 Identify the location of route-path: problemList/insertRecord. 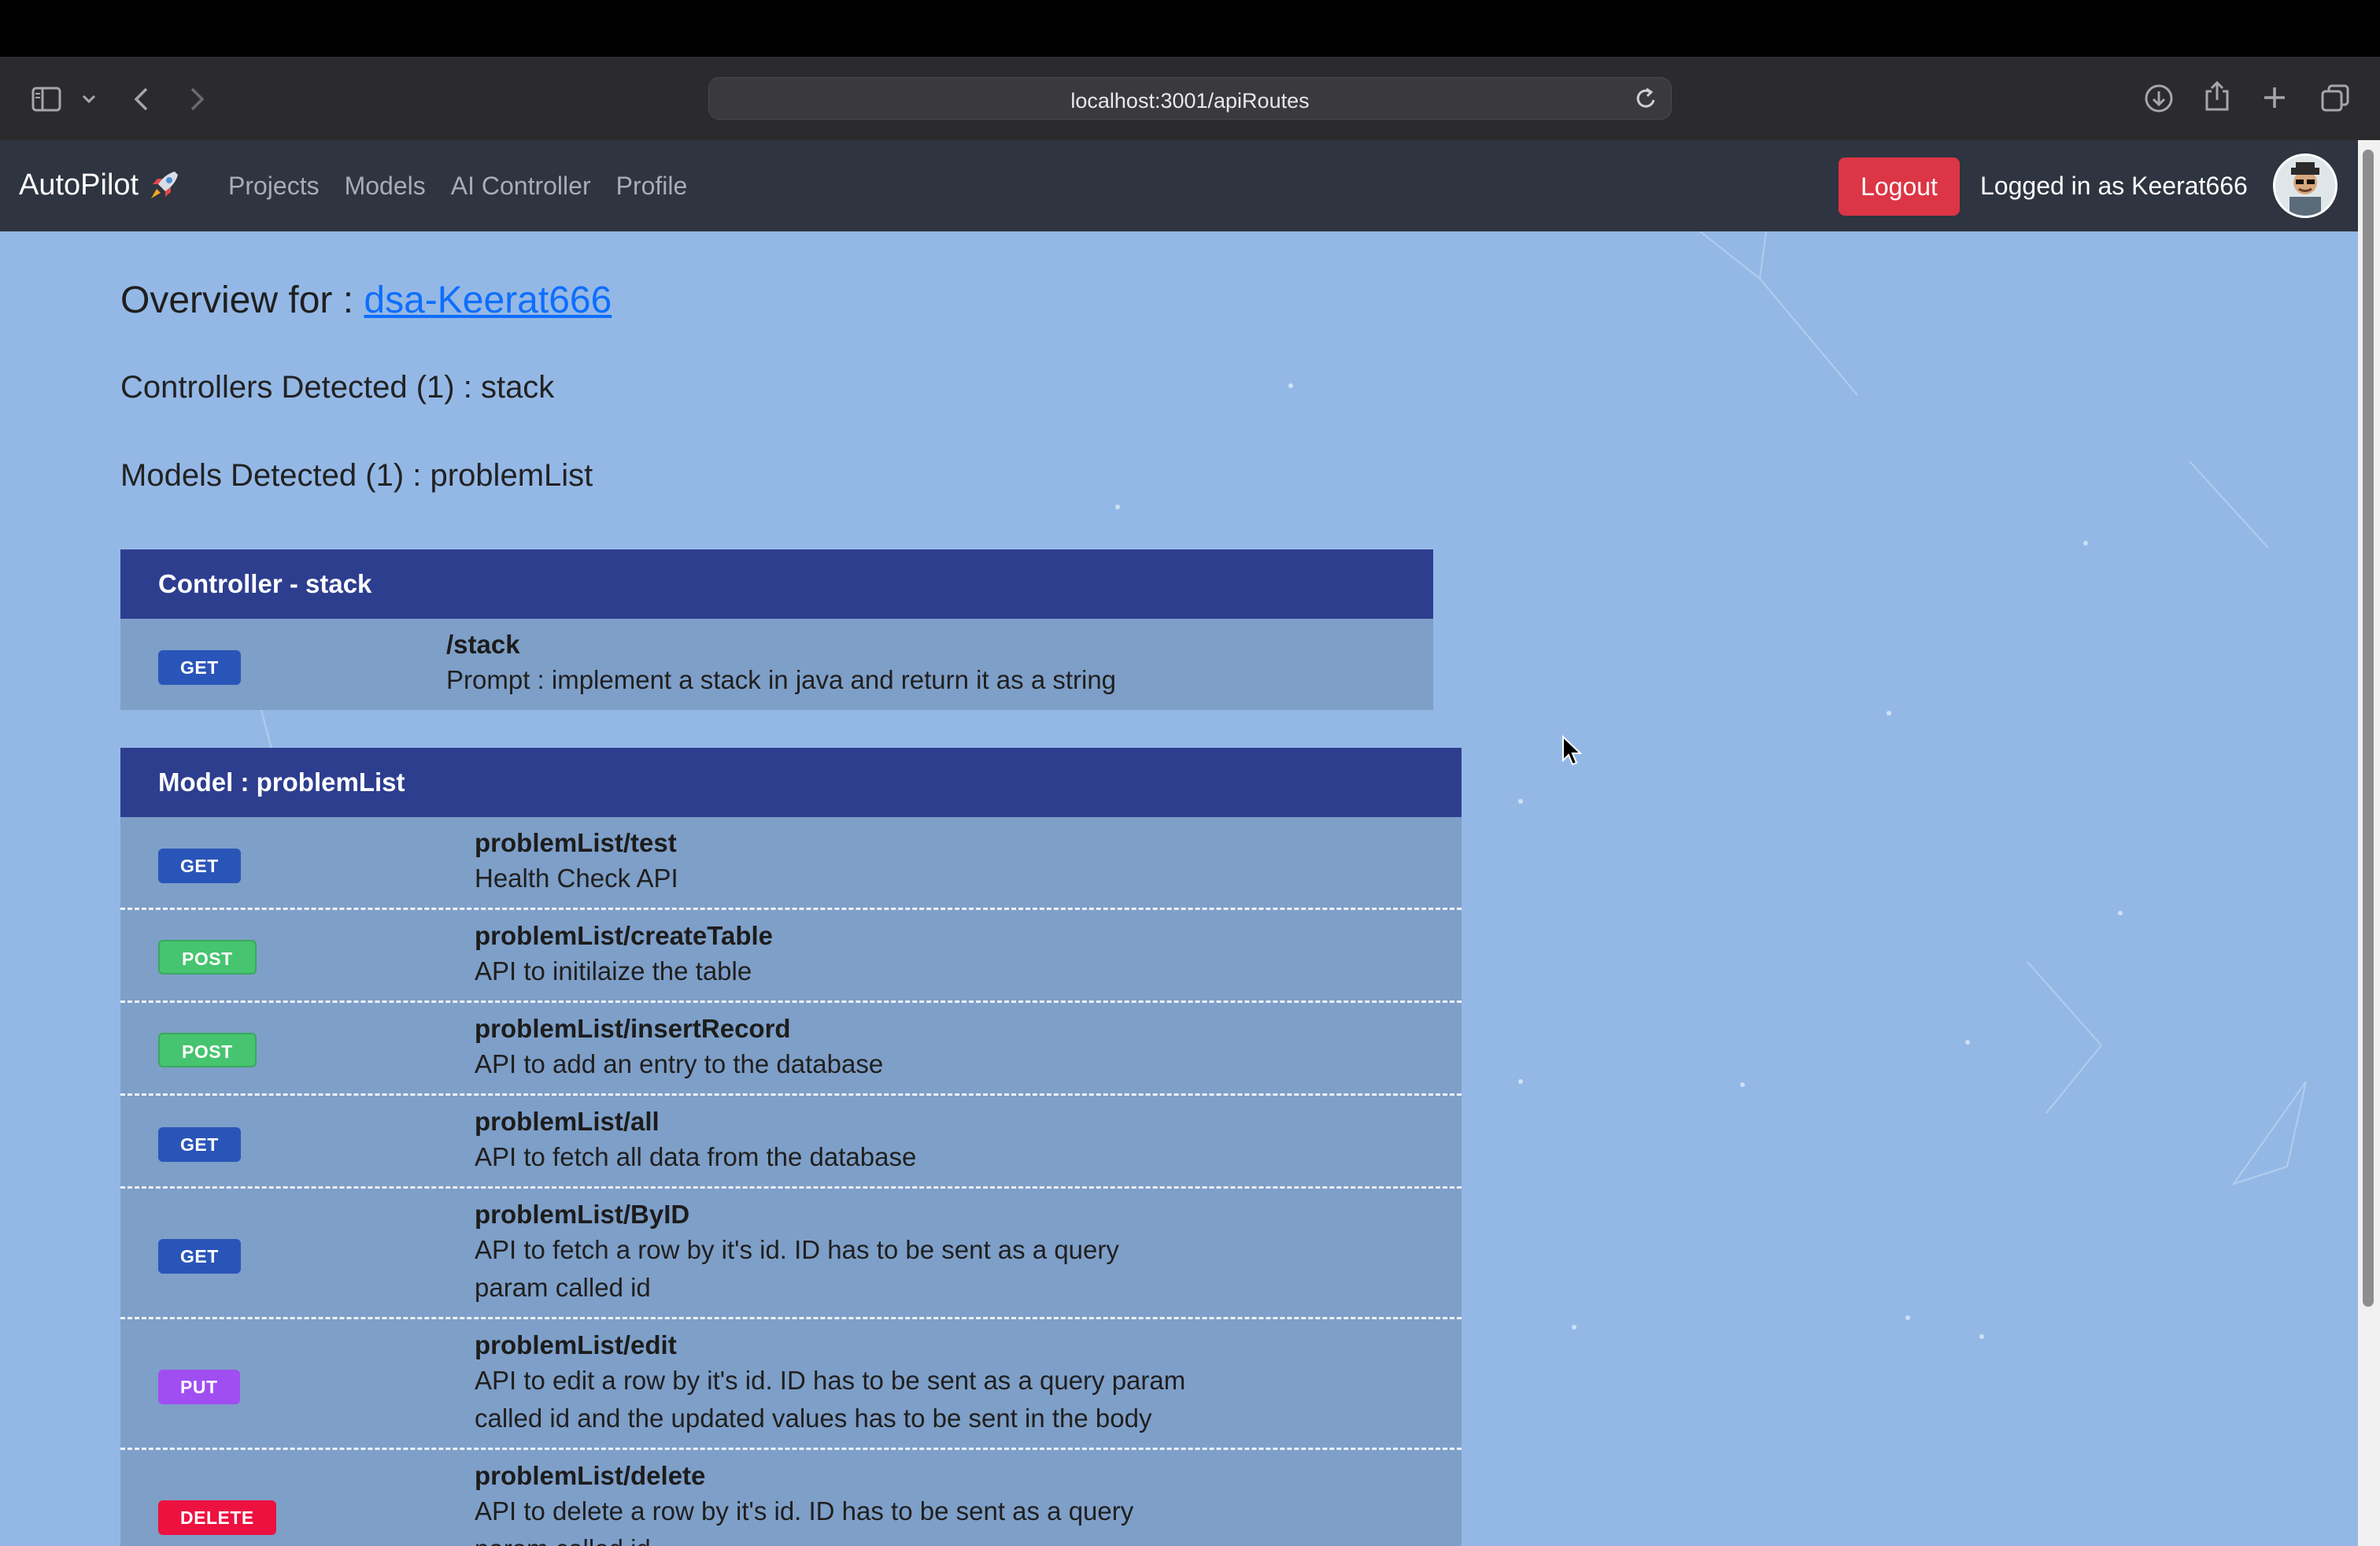
(633, 1028).